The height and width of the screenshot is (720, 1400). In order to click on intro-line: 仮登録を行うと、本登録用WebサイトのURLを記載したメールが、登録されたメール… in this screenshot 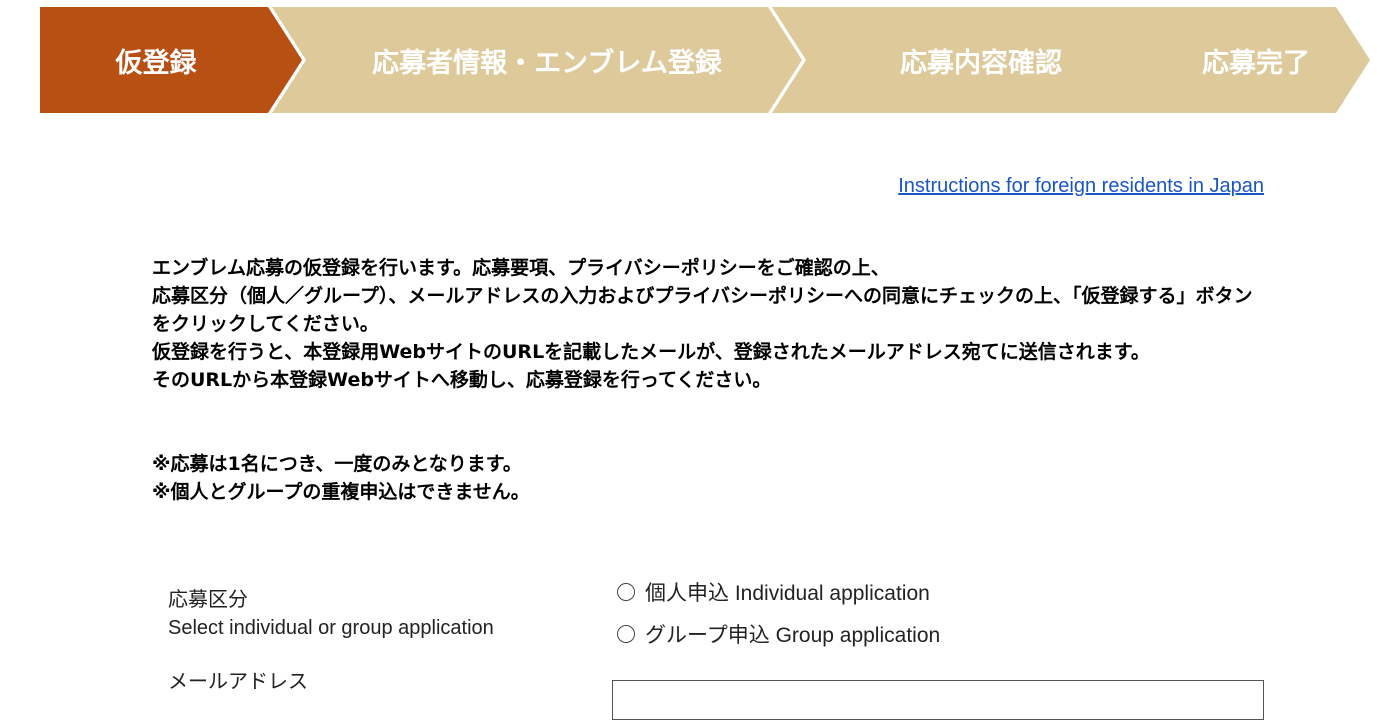, I will do `click(651, 352)`.